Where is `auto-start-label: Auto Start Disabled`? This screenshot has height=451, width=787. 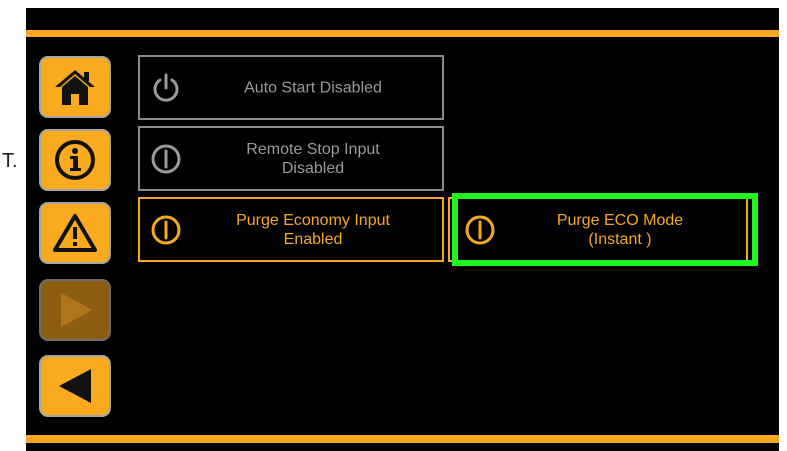
auto-start-label: Auto Start Disabled is located at coordinates (313, 87).